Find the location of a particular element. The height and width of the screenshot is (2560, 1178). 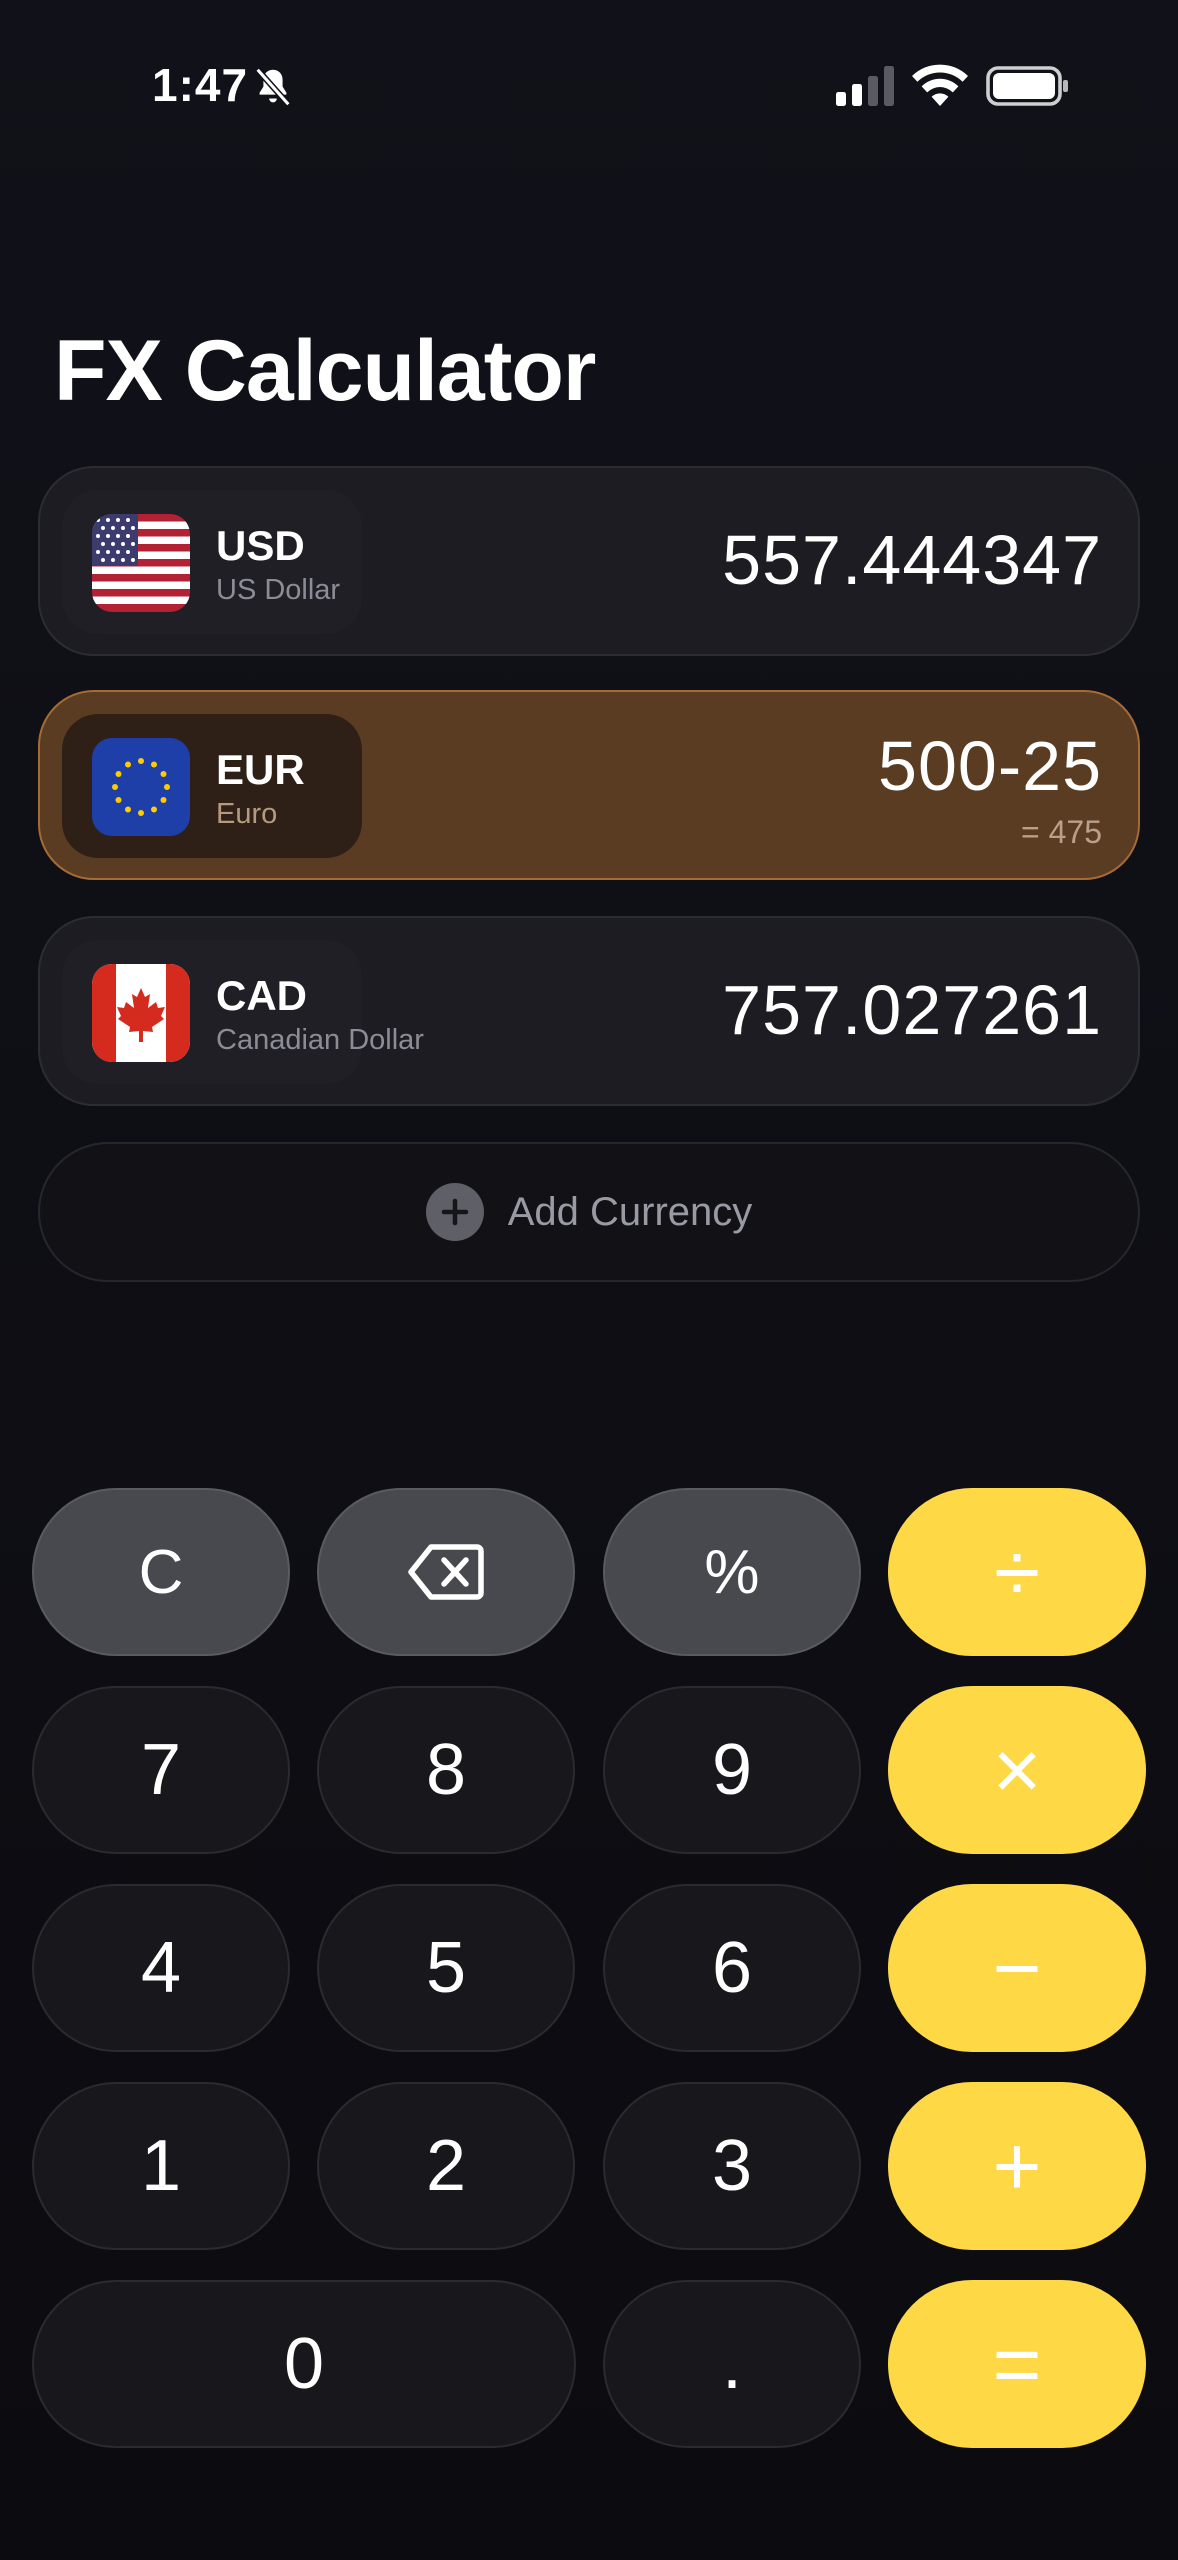

minus-button: − is located at coordinates (1017, 1968).